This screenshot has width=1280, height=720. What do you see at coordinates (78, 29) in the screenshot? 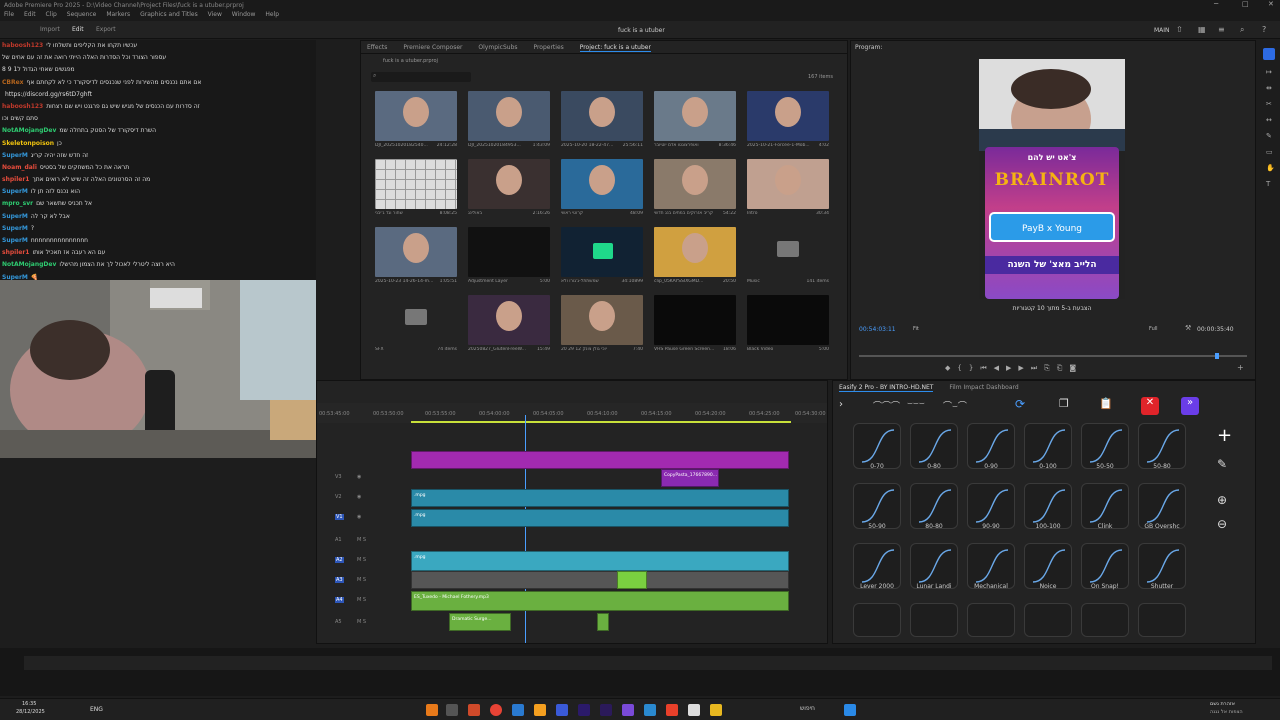
I see `nav-edit: Edit` at bounding box center [78, 29].